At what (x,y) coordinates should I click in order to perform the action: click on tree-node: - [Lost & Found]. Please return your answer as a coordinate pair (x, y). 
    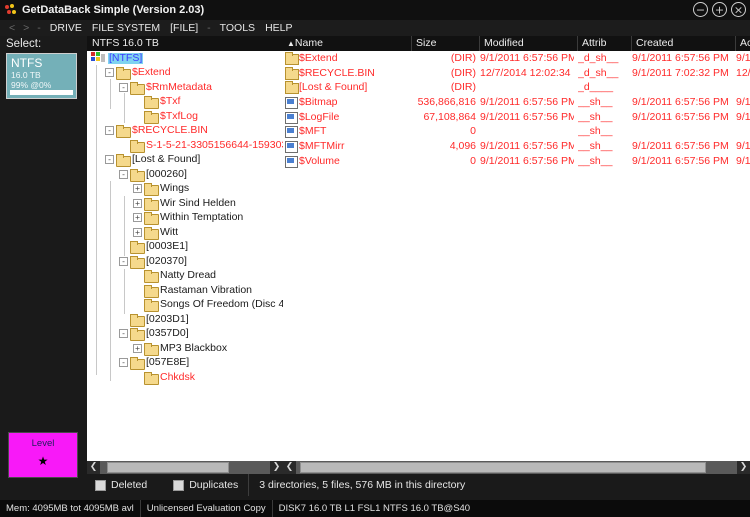
    Looking at the image, I should click on (185, 160).